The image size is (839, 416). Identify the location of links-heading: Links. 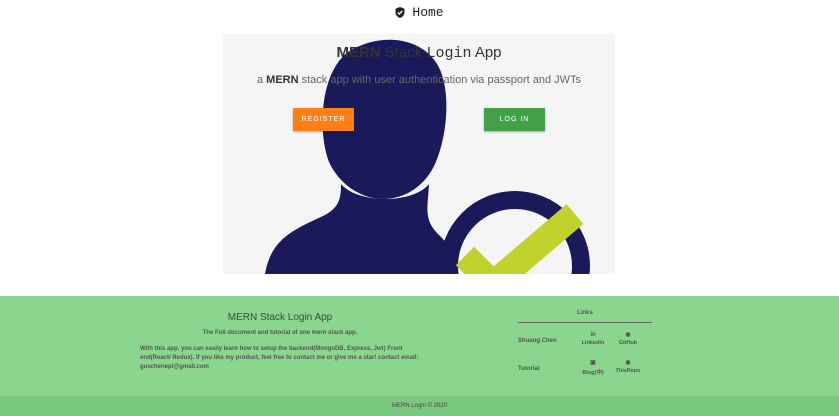
(585, 316).